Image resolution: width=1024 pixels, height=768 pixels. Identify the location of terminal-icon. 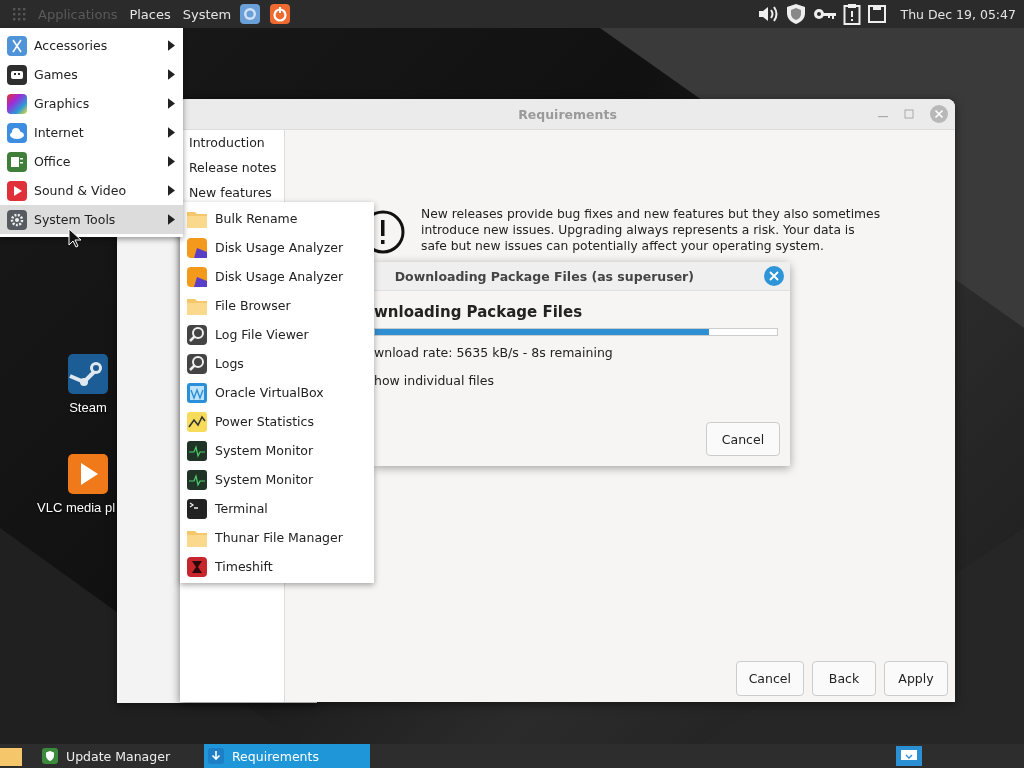
(197, 508).